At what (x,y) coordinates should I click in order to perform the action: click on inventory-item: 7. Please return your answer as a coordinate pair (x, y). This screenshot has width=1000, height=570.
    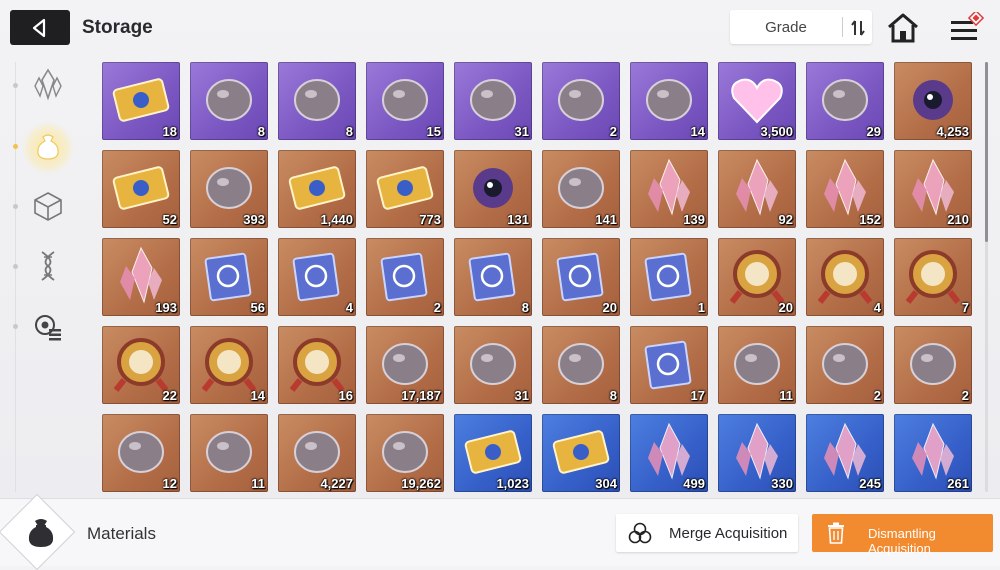
    Looking at the image, I should click on (933, 277).